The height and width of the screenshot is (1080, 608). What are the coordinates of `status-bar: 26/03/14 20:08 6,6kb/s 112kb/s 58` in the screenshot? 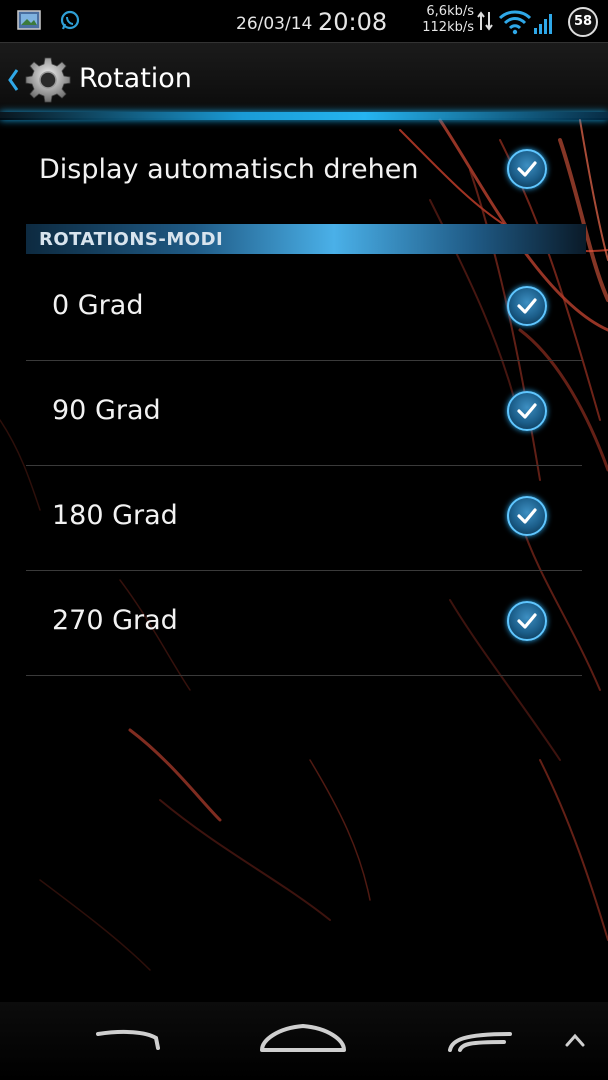 It's located at (304, 21).